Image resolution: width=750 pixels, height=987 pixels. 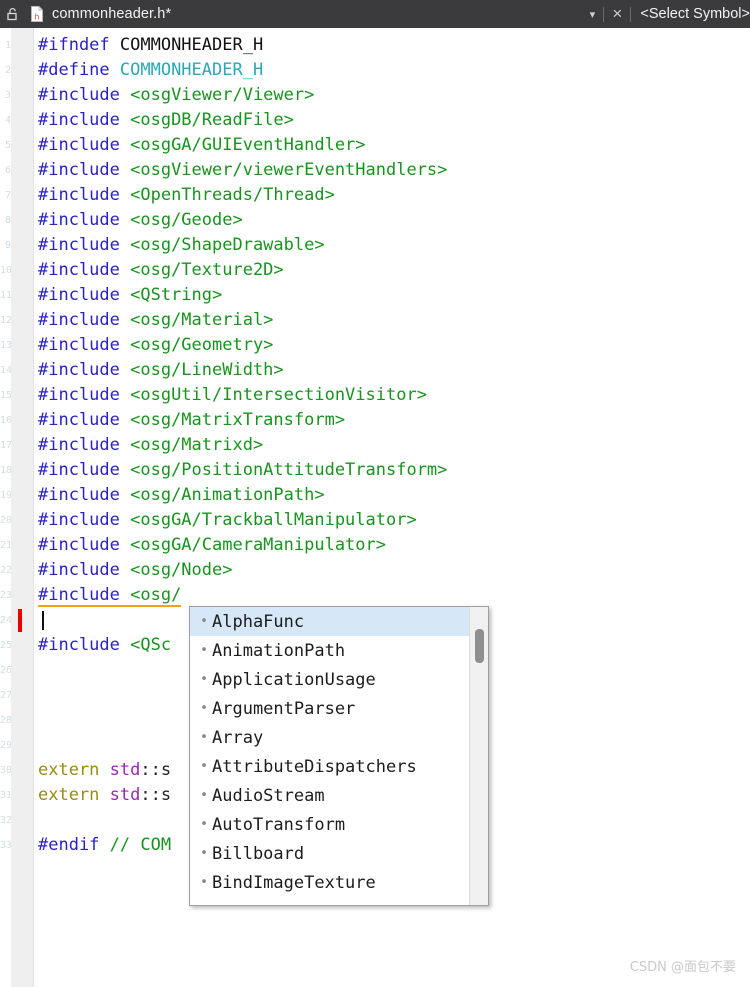 I want to click on line-number: 28, so click(x=5, y=720).